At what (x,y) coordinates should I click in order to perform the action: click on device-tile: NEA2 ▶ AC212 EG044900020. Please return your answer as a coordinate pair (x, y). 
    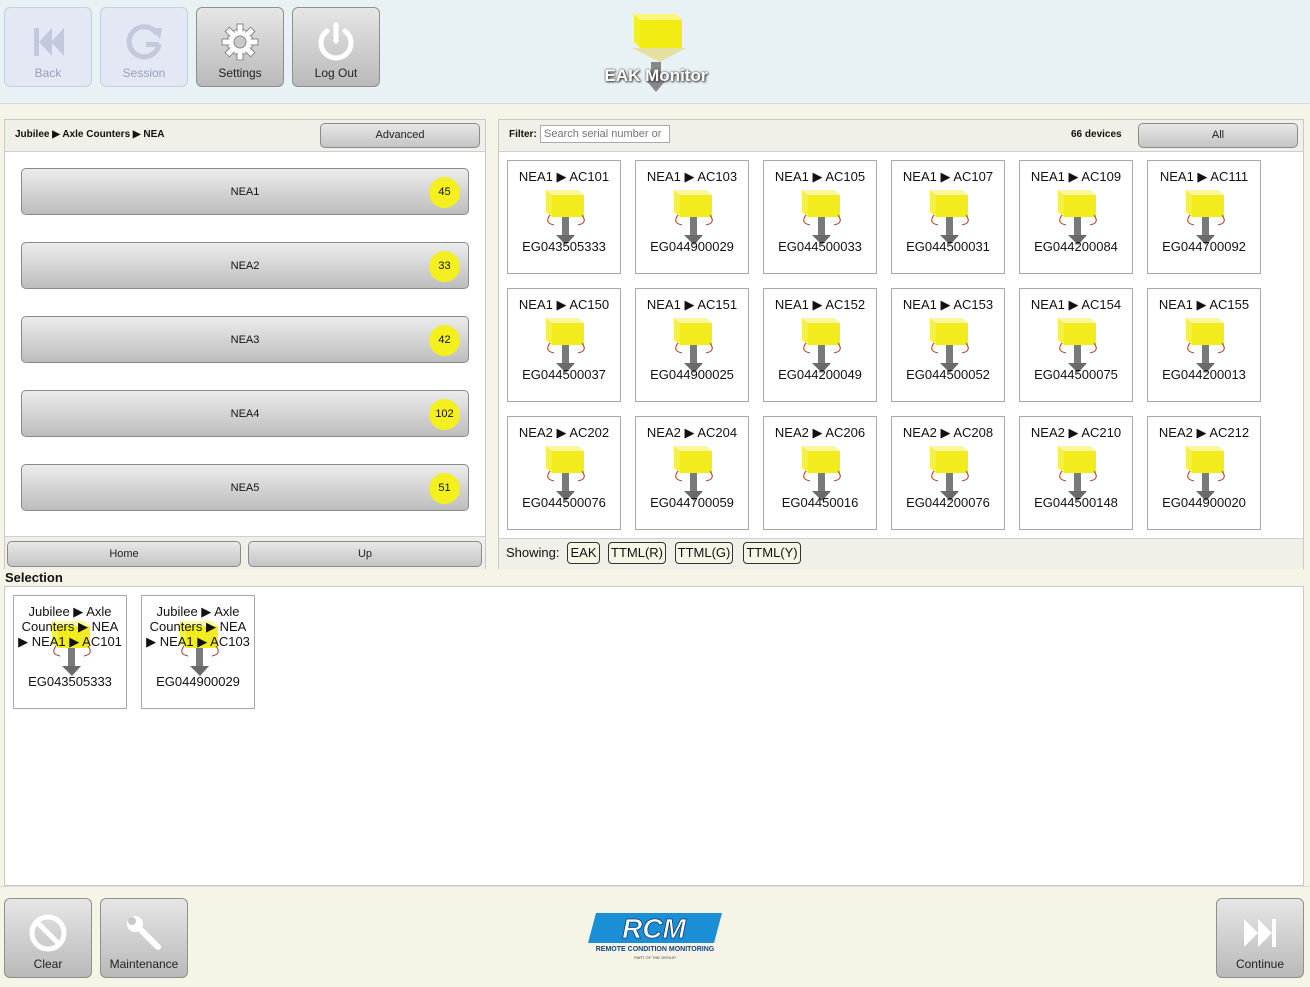
    Looking at the image, I should click on (1204, 473).